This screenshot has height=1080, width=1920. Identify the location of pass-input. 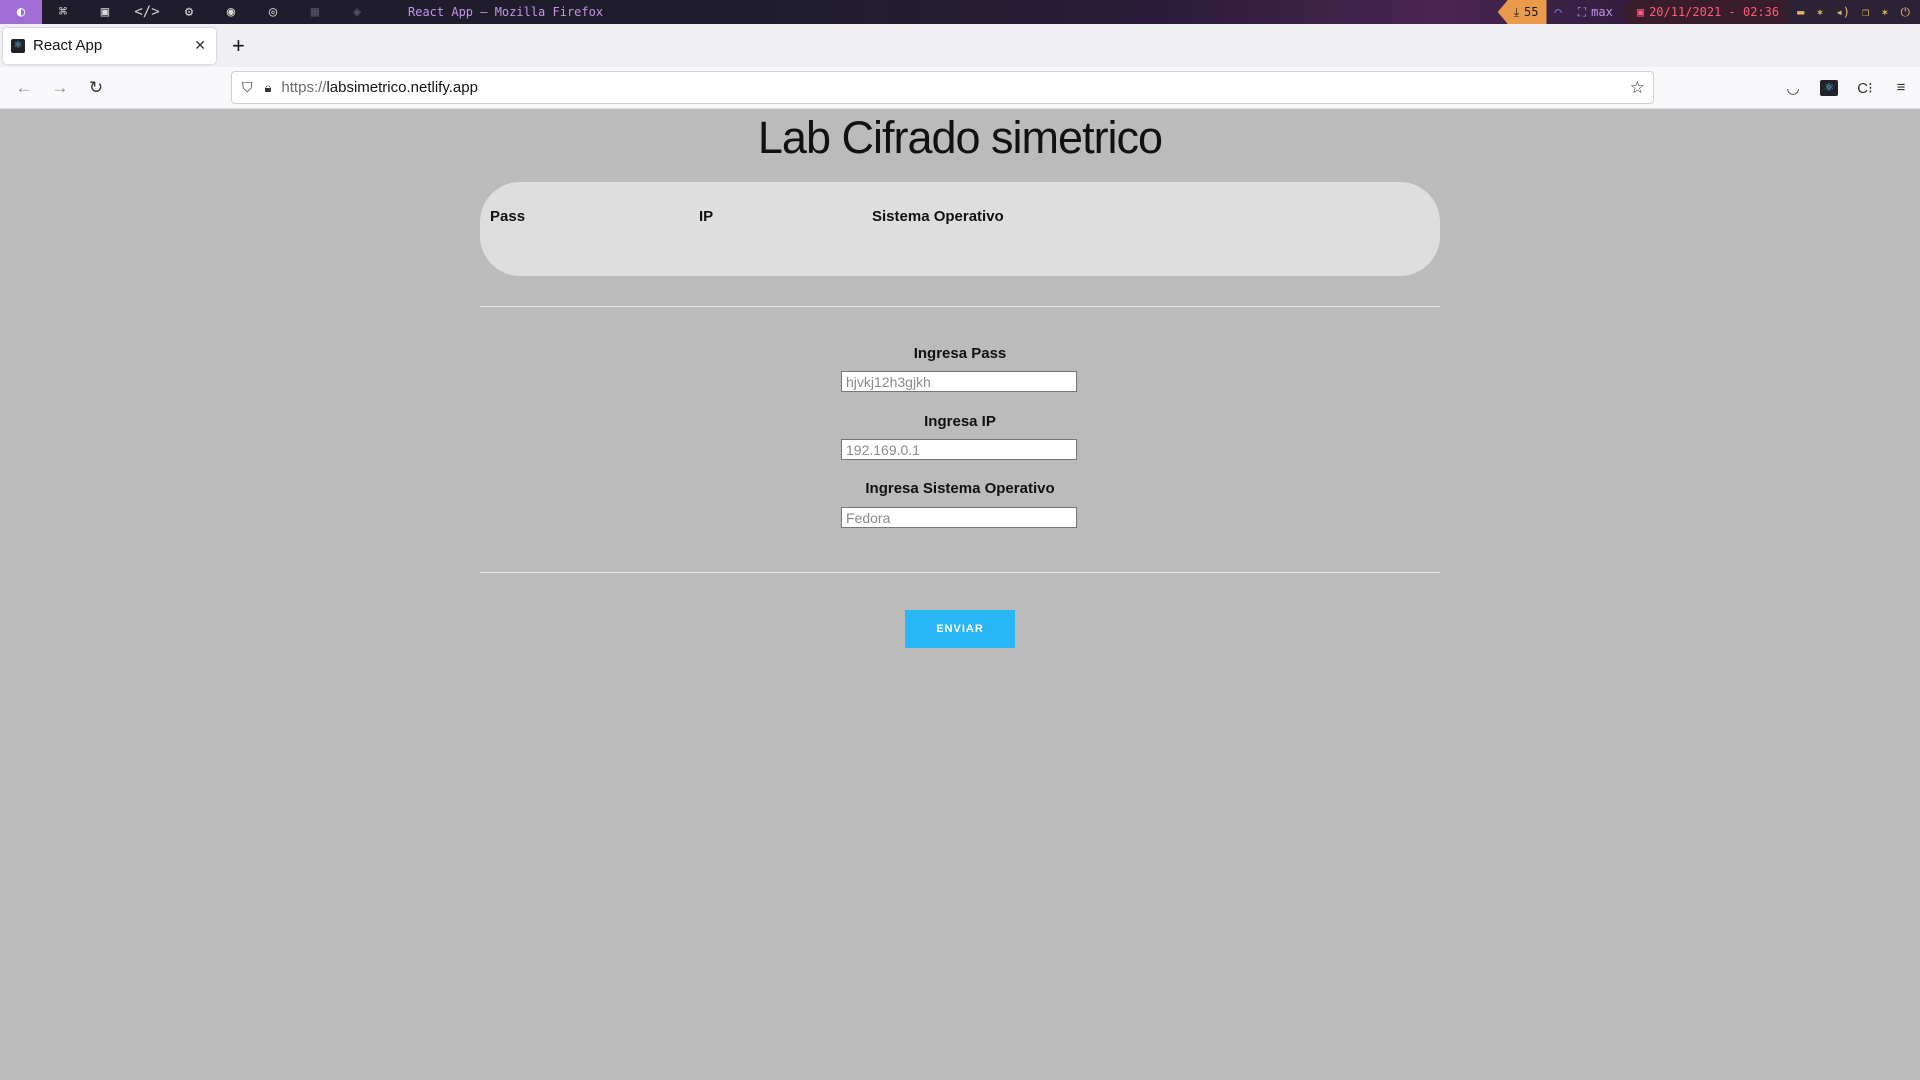
(959, 381).